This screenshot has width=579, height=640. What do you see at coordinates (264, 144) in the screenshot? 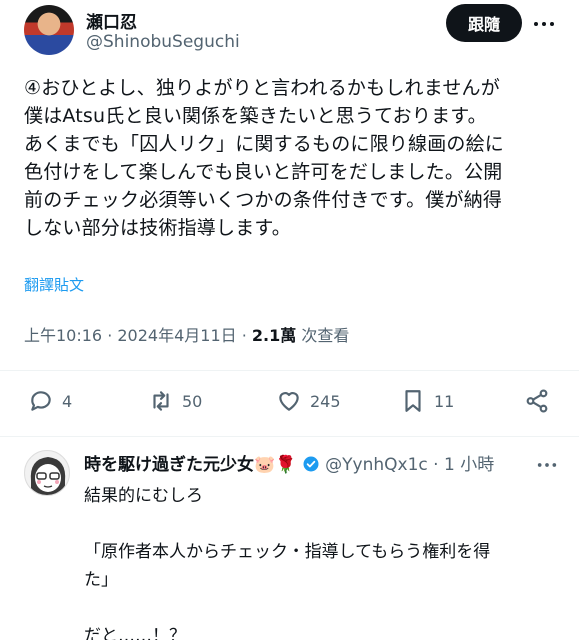
I see `tweet-line: あくまでも「囚人リク」に関するものに限り線画の絵に` at bounding box center [264, 144].